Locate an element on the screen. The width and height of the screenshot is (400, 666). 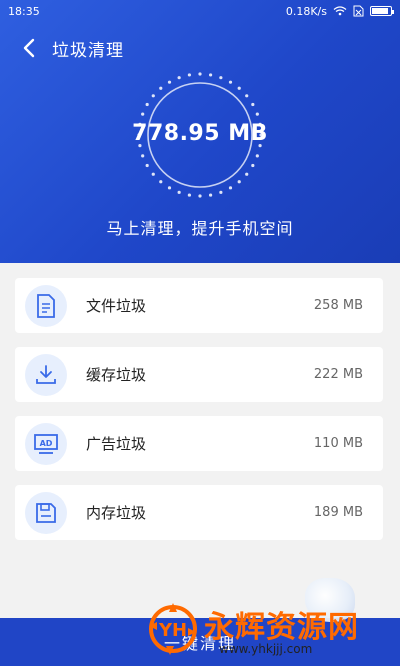
junk-item-ad: AD 广告垃圾 110 MB is located at coordinates (199, 443).